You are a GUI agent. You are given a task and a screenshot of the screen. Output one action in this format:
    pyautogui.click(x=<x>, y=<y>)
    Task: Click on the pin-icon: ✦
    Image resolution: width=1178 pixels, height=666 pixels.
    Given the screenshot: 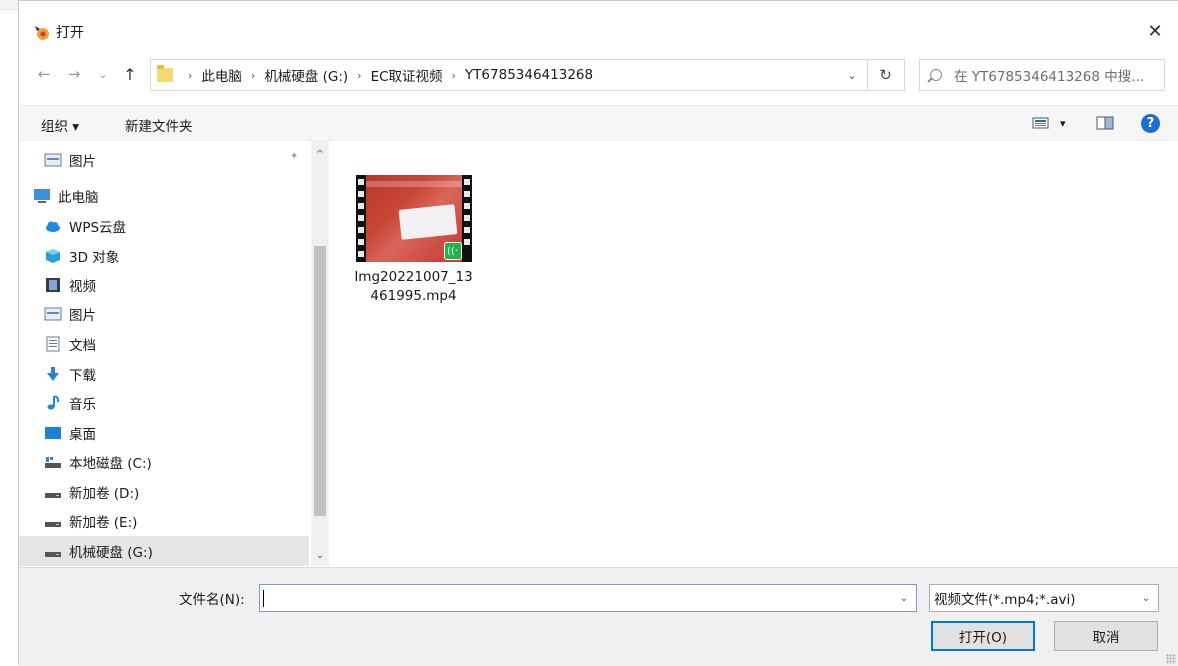 What is the action you would take?
    pyautogui.click(x=294, y=156)
    